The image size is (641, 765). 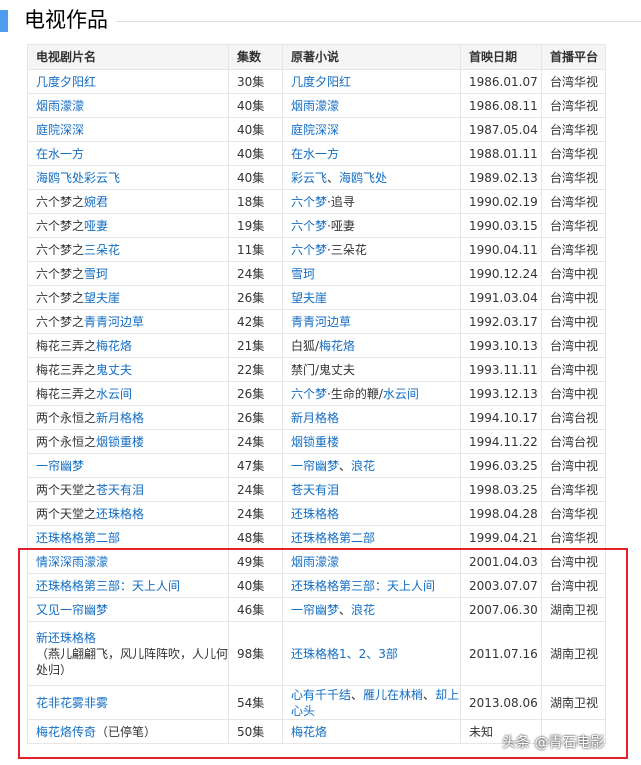 I want to click on wiki-link: 鬼丈夫, so click(x=114, y=370).